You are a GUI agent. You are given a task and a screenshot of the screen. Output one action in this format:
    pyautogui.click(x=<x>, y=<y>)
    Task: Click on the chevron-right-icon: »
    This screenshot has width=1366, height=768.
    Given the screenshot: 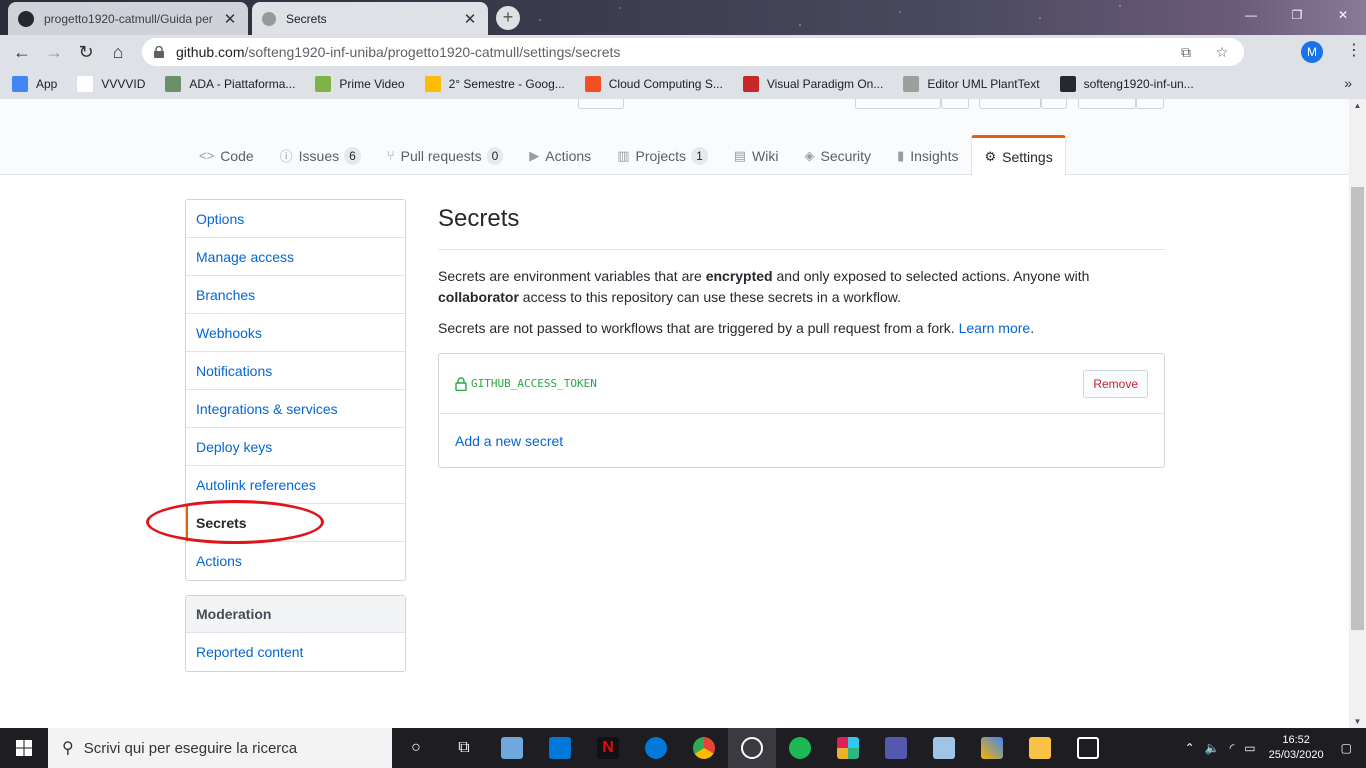 What is the action you would take?
    pyautogui.click(x=1348, y=83)
    